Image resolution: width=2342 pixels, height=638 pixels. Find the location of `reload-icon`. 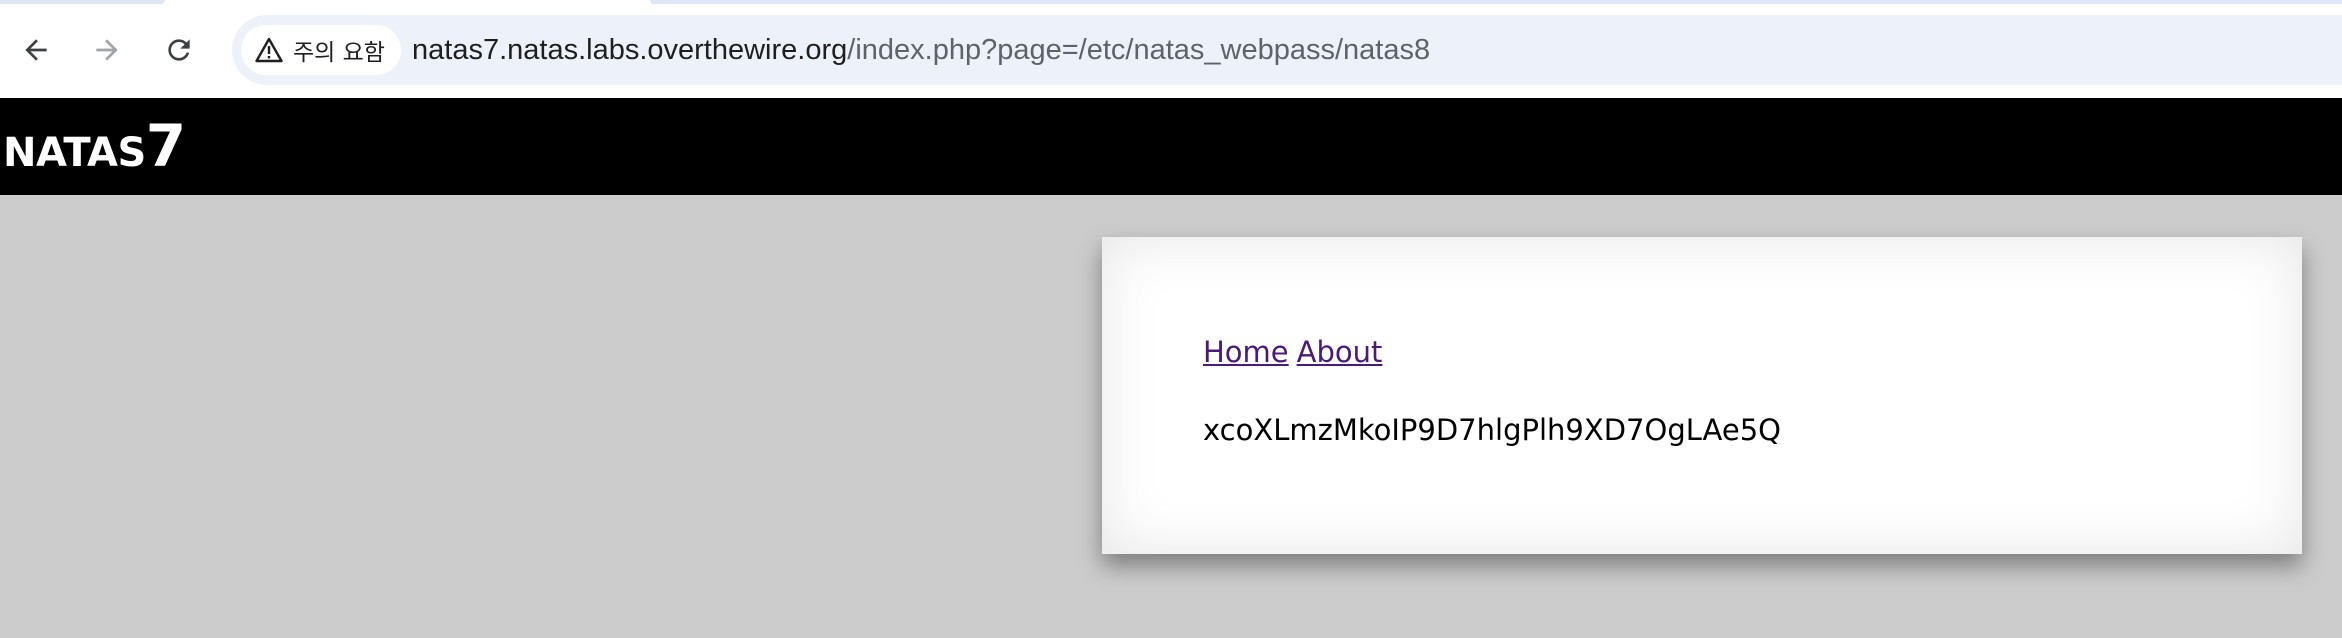

reload-icon is located at coordinates (179, 50).